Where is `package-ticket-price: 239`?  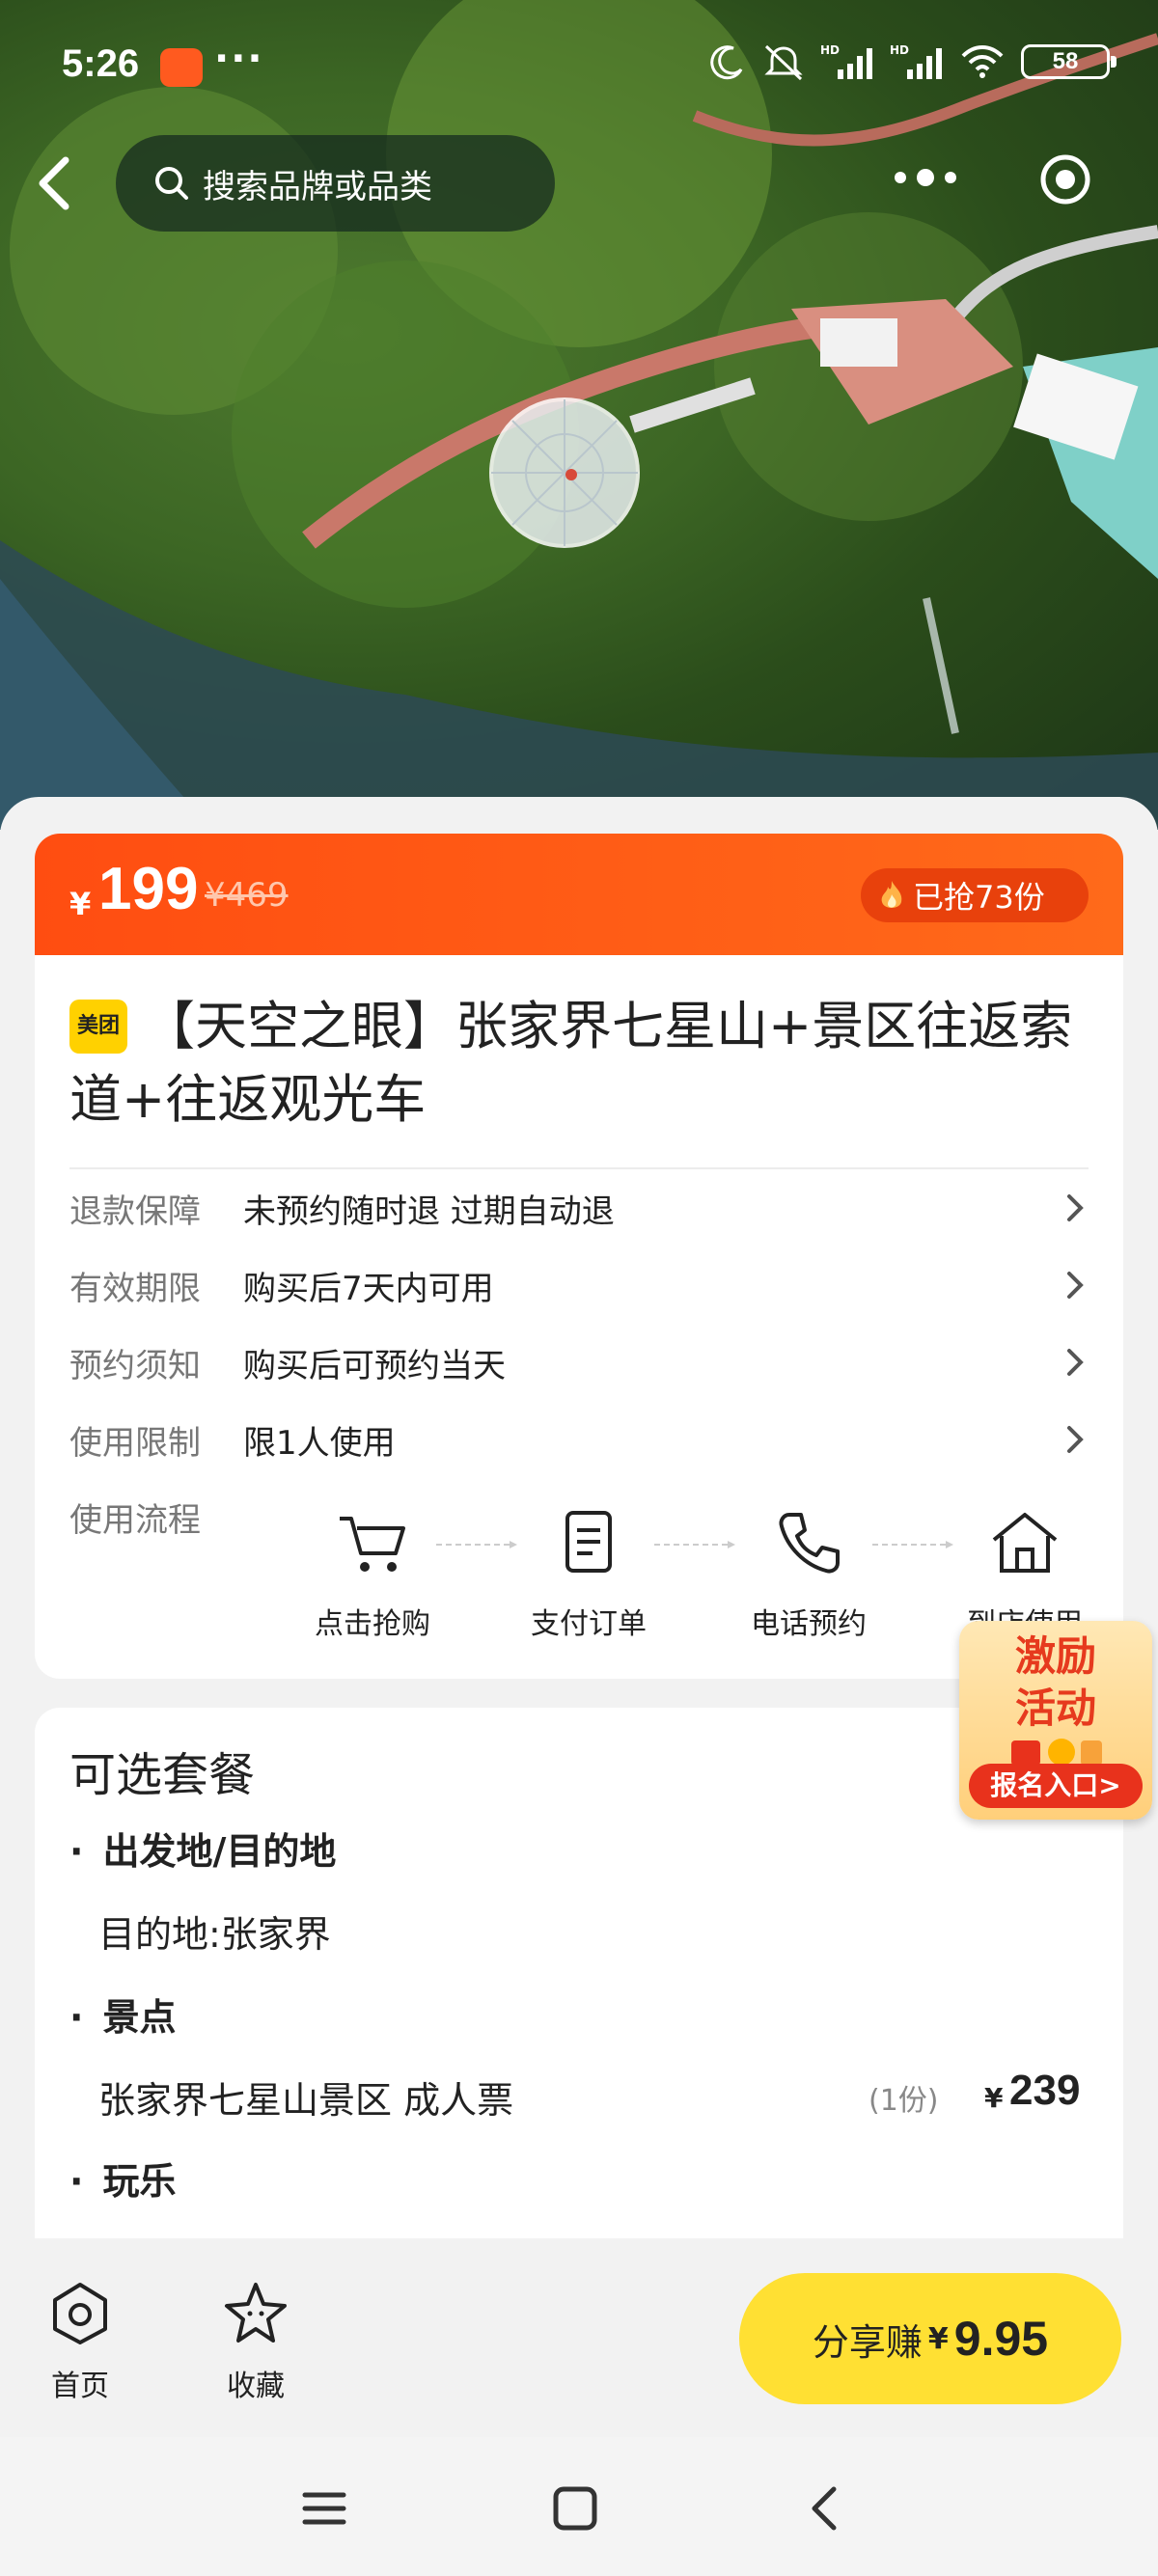 package-ticket-price: 239 is located at coordinates (1045, 2090).